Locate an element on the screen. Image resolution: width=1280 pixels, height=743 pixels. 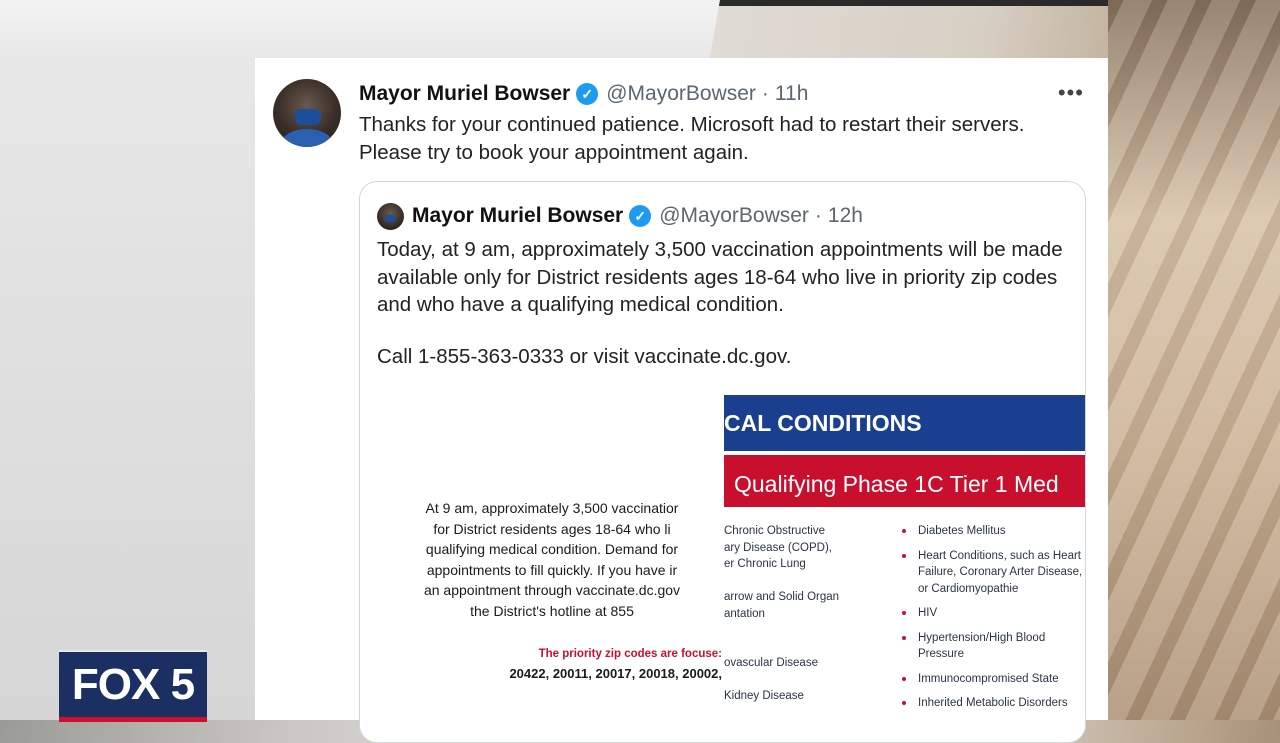
fox5-logo-text: FOX 5 is located at coordinates (133, 684).